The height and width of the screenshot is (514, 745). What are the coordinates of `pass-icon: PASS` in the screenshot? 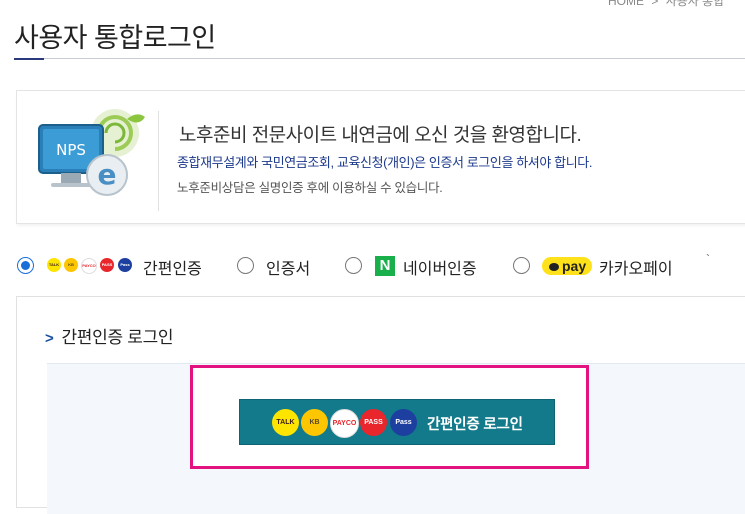 It's located at (373, 422).